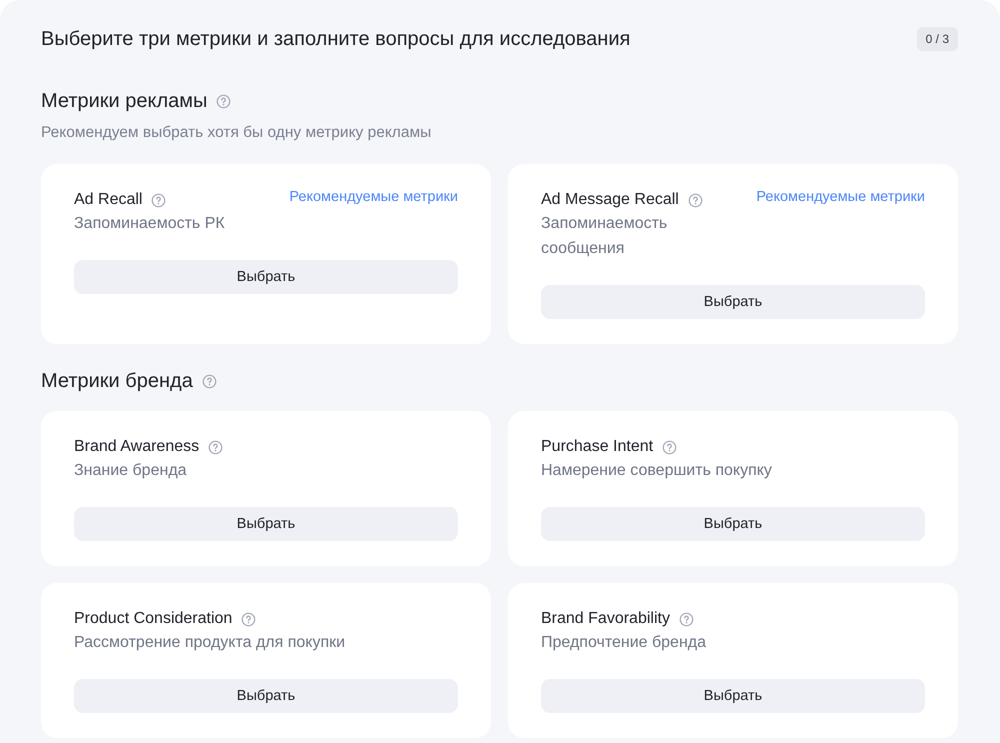 This screenshot has height=743, width=1000. What do you see at coordinates (597, 447) in the screenshot?
I see `metric-name: Purchase Intent` at bounding box center [597, 447].